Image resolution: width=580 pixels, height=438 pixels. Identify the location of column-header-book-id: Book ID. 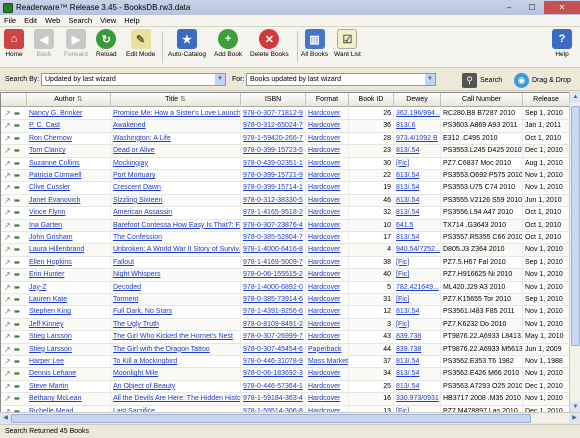
(371, 100).